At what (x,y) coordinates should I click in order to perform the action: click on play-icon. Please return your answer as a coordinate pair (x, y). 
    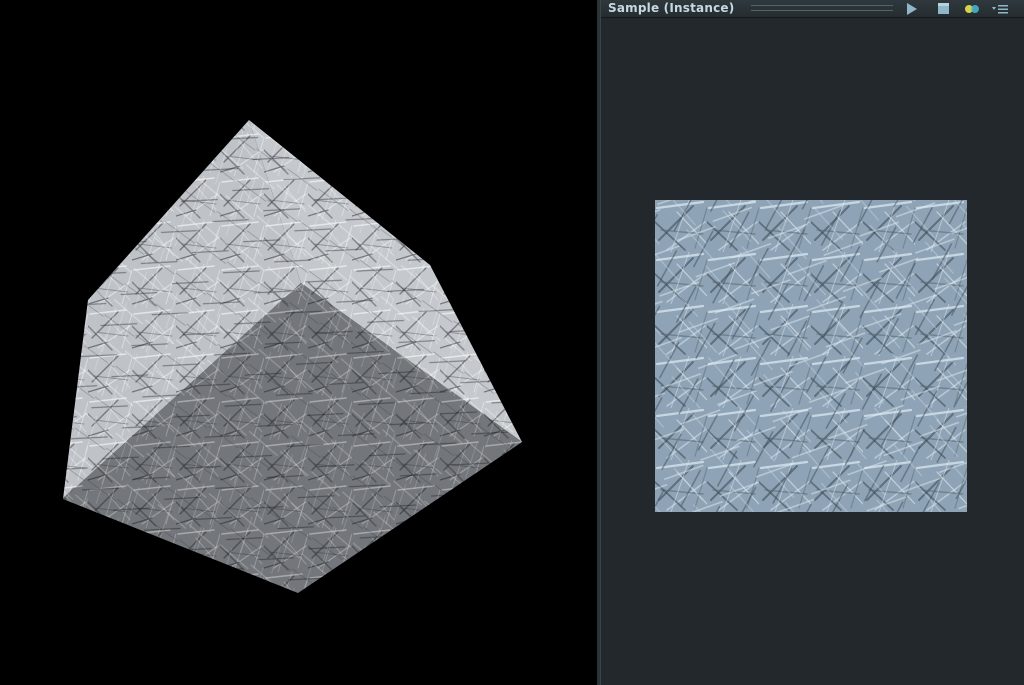
    Looking at the image, I should click on (912, 8).